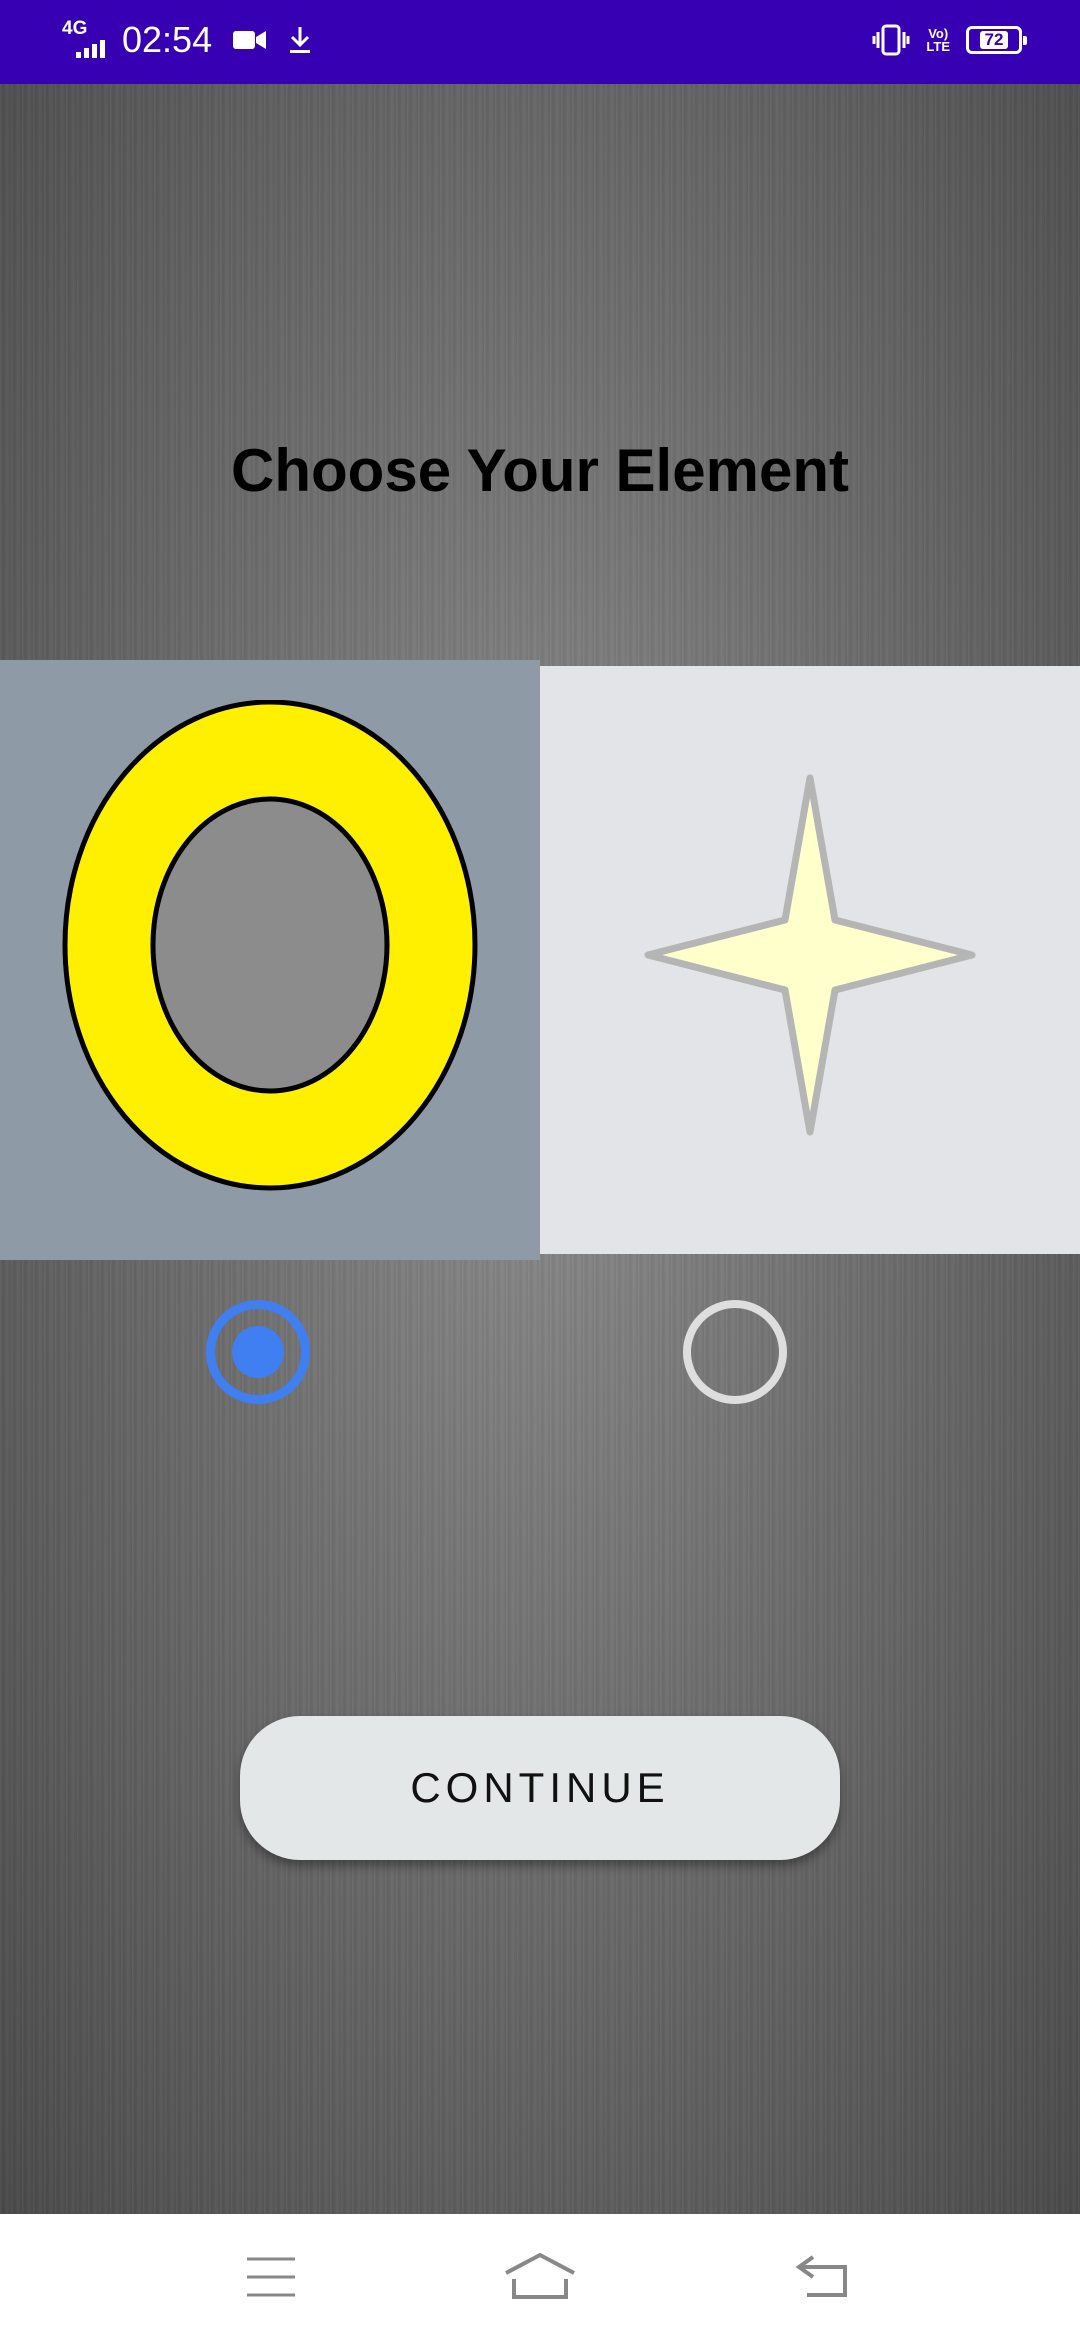 The width and height of the screenshot is (1080, 2340). Describe the element at coordinates (167, 39) in the screenshot. I see `clock: 02:54` at that location.